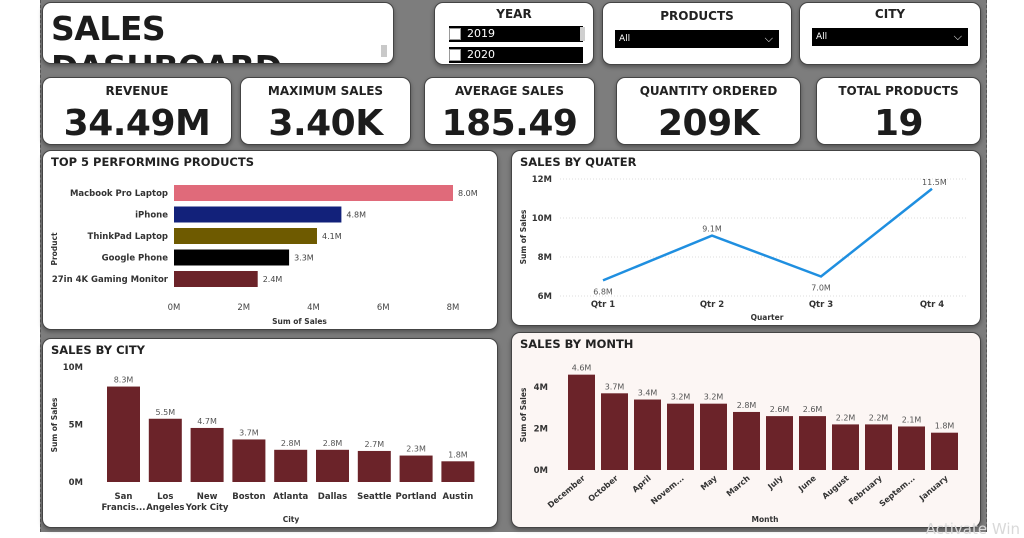  Describe the element at coordinates (648, 393) in the screenshot. I see `data-label: 3.4M` at that location.